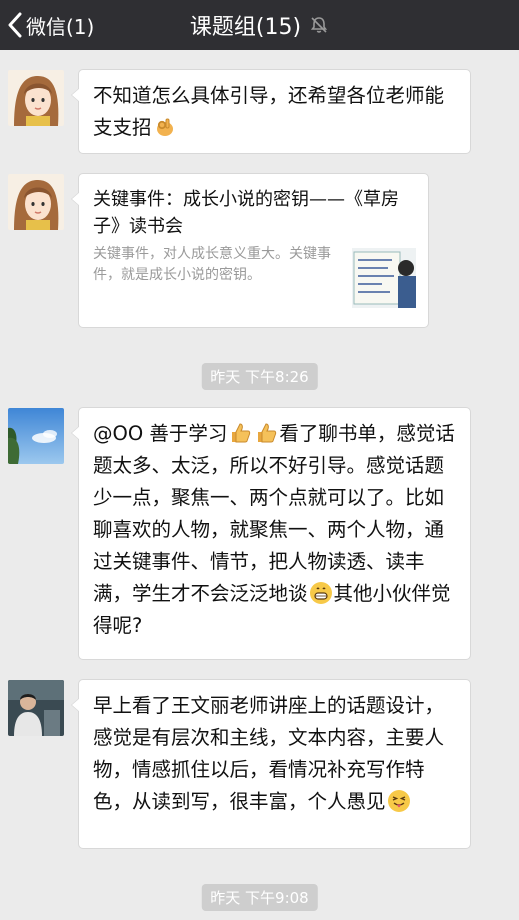 The image size is (519, 920). What do you see at coordinates (212, 264) in the screenshot?
I see `link-description: 关键事件，对人成长意义重大。关键事件，就是成长小说的密钥。` at bounding box center [212, 264].